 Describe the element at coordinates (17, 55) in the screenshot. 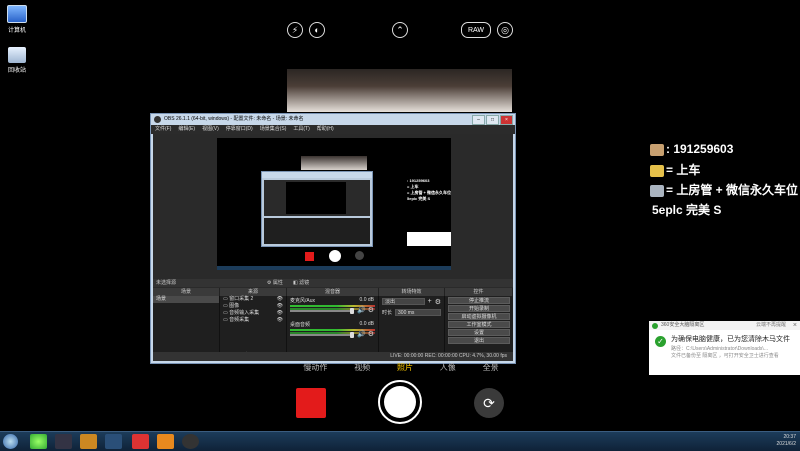

I see `recycle-bin-icon` at that location.